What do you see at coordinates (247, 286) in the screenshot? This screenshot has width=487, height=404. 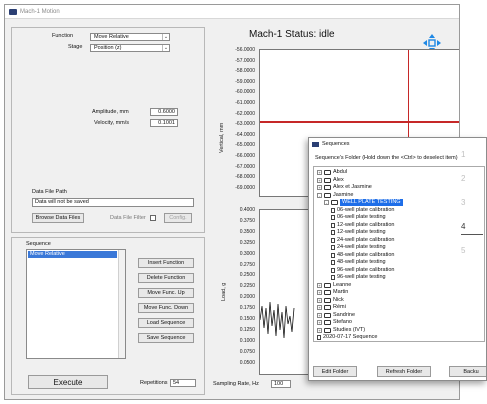 I see `axis-tick-label: 0.2250` at bounding box center [247, 286].